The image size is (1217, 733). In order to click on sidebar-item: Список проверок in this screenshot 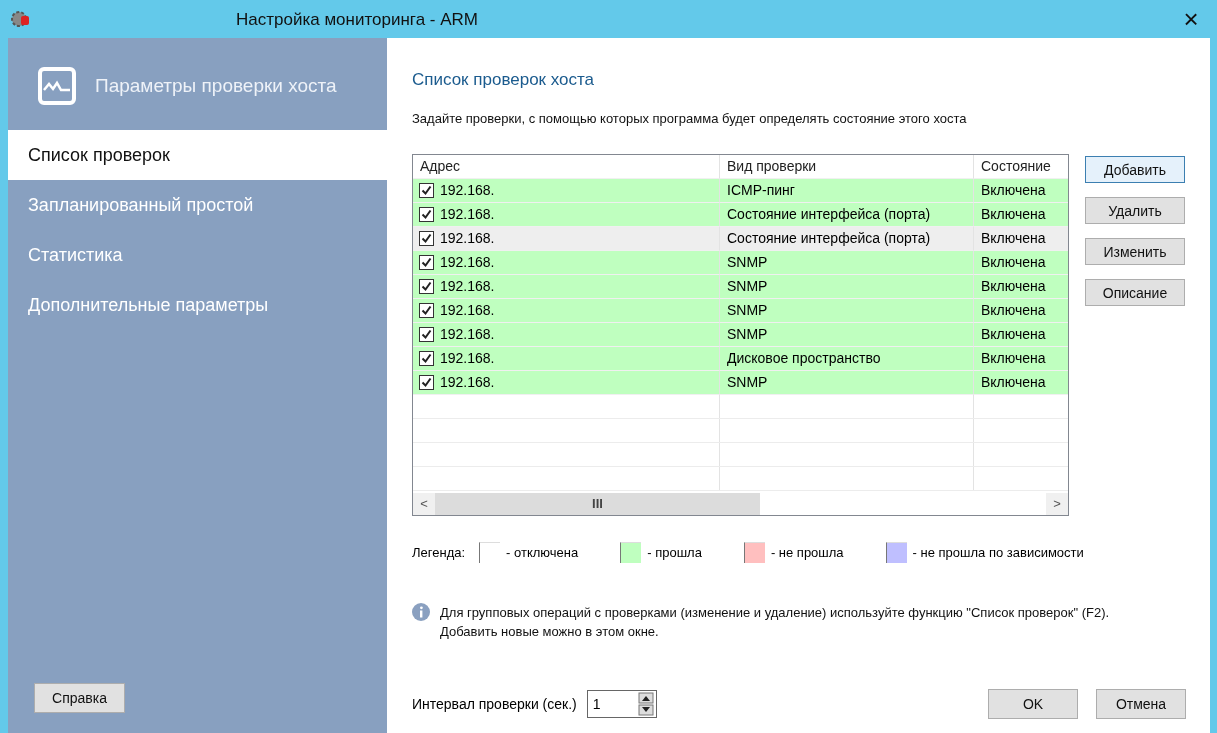, I will do `click(197, 155)`.